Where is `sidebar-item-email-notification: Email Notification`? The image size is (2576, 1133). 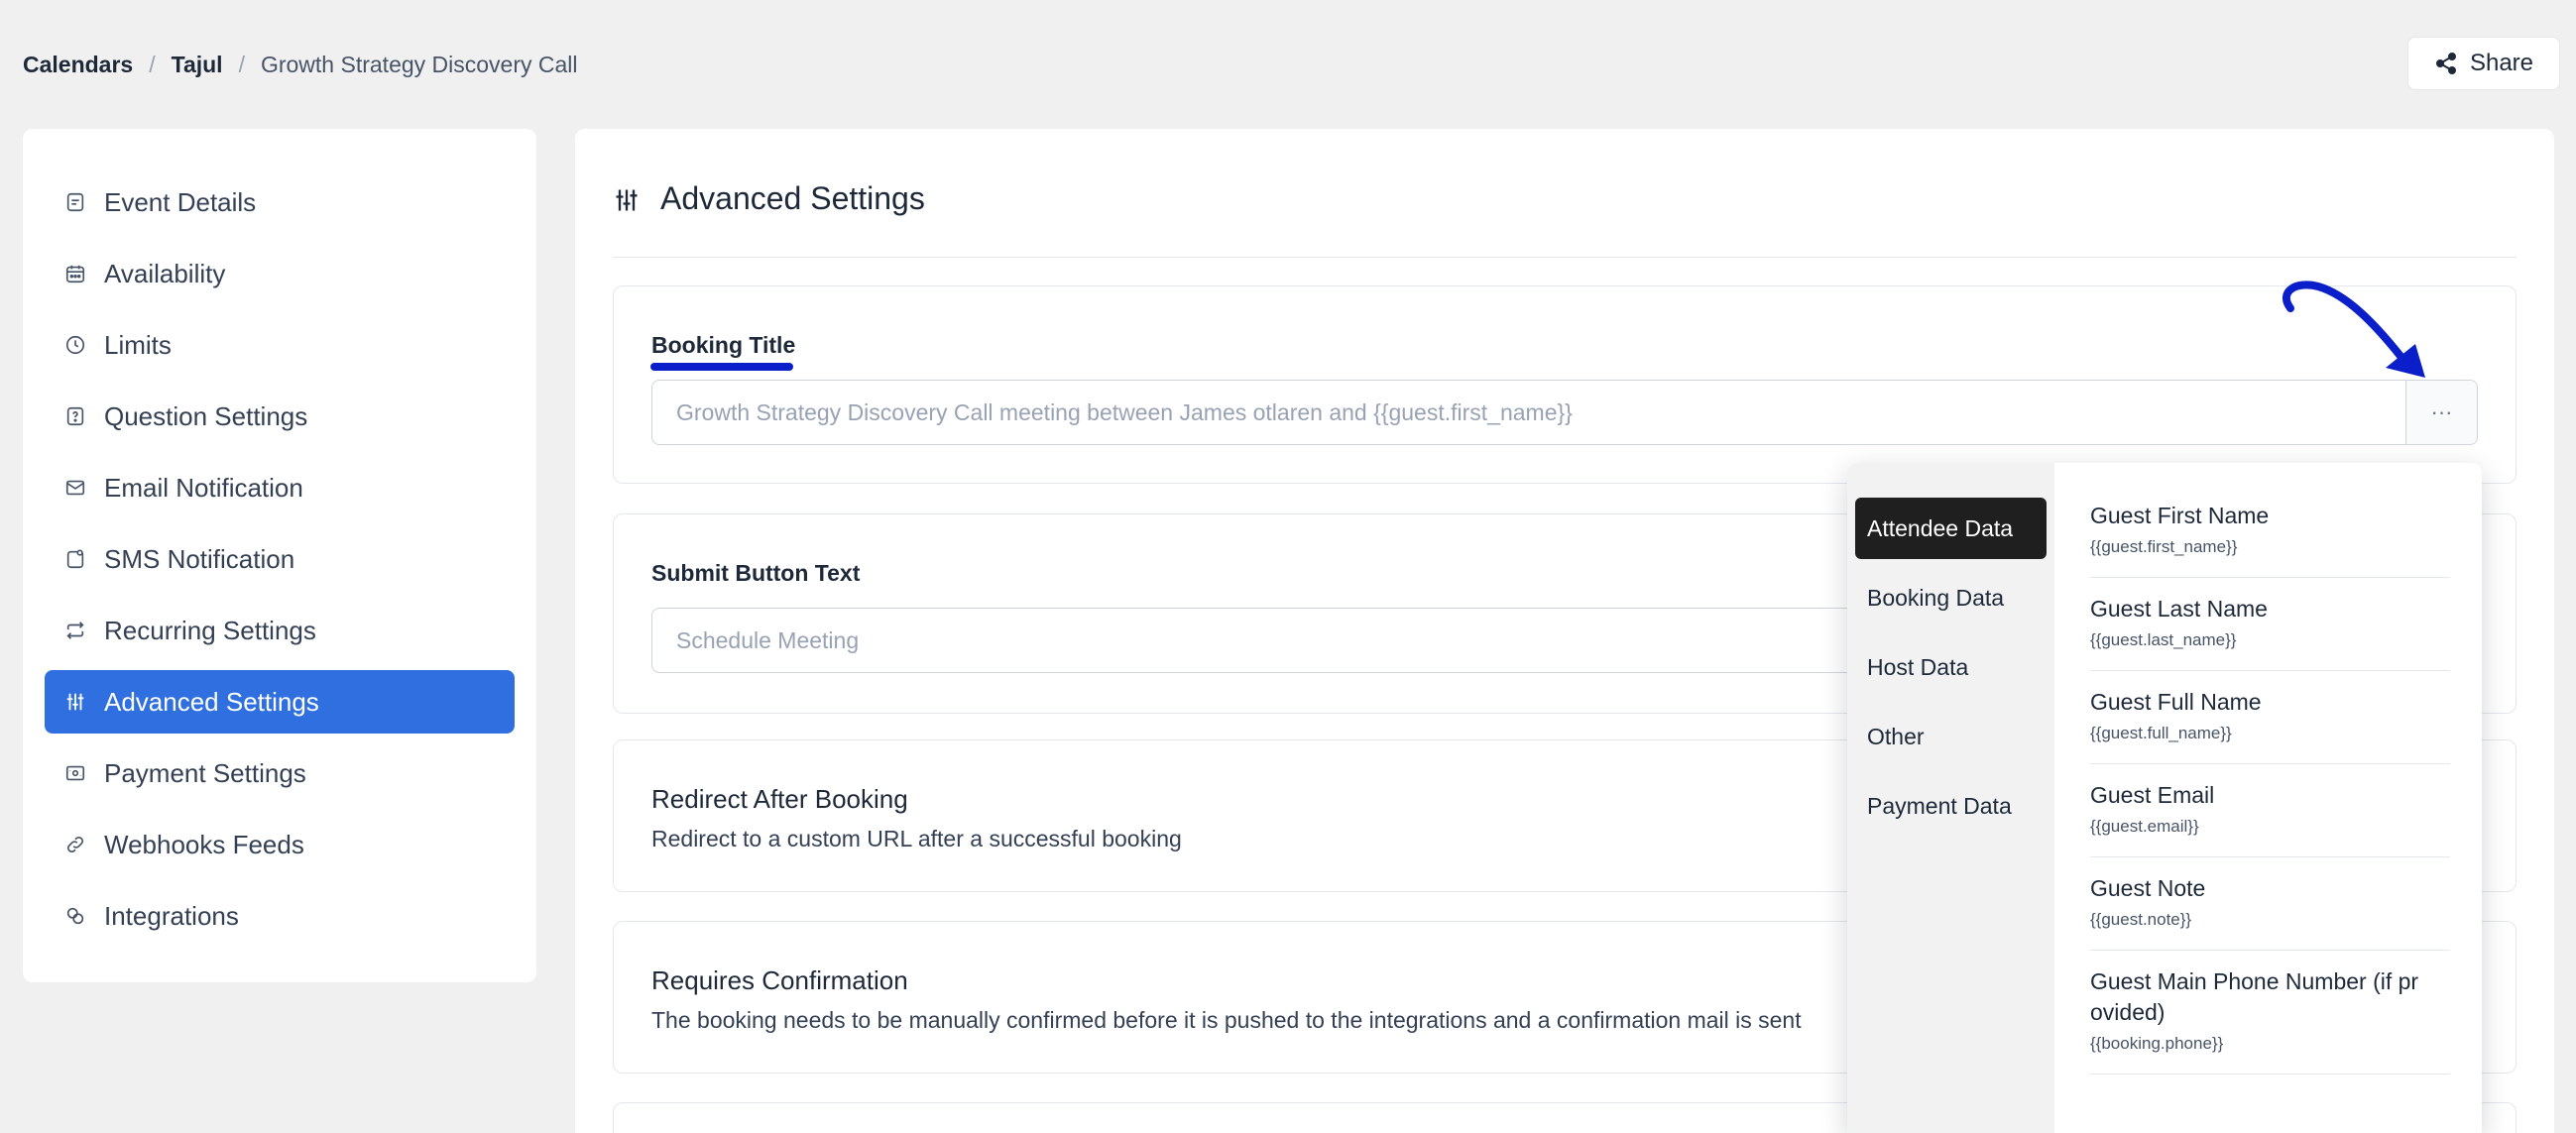
sidebar-item-email-notification: Email Notification is located at coordinates (280, 487).